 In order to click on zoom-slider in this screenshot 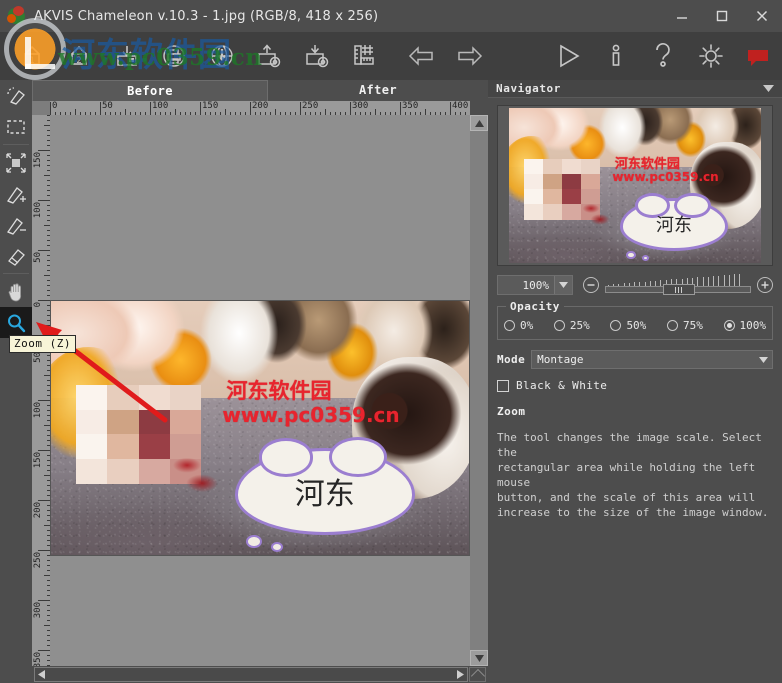, I will do `click(678, 284)`.